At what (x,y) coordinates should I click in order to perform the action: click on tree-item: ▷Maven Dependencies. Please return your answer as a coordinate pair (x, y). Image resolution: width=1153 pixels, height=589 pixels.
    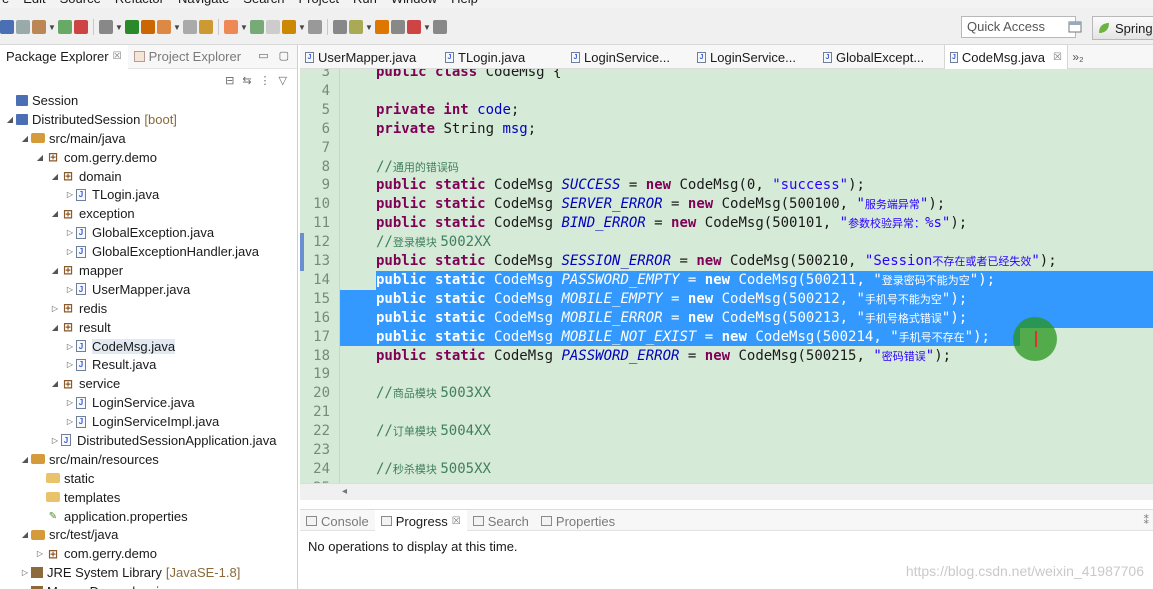
    Looking at the image, I should click on (148, 585).